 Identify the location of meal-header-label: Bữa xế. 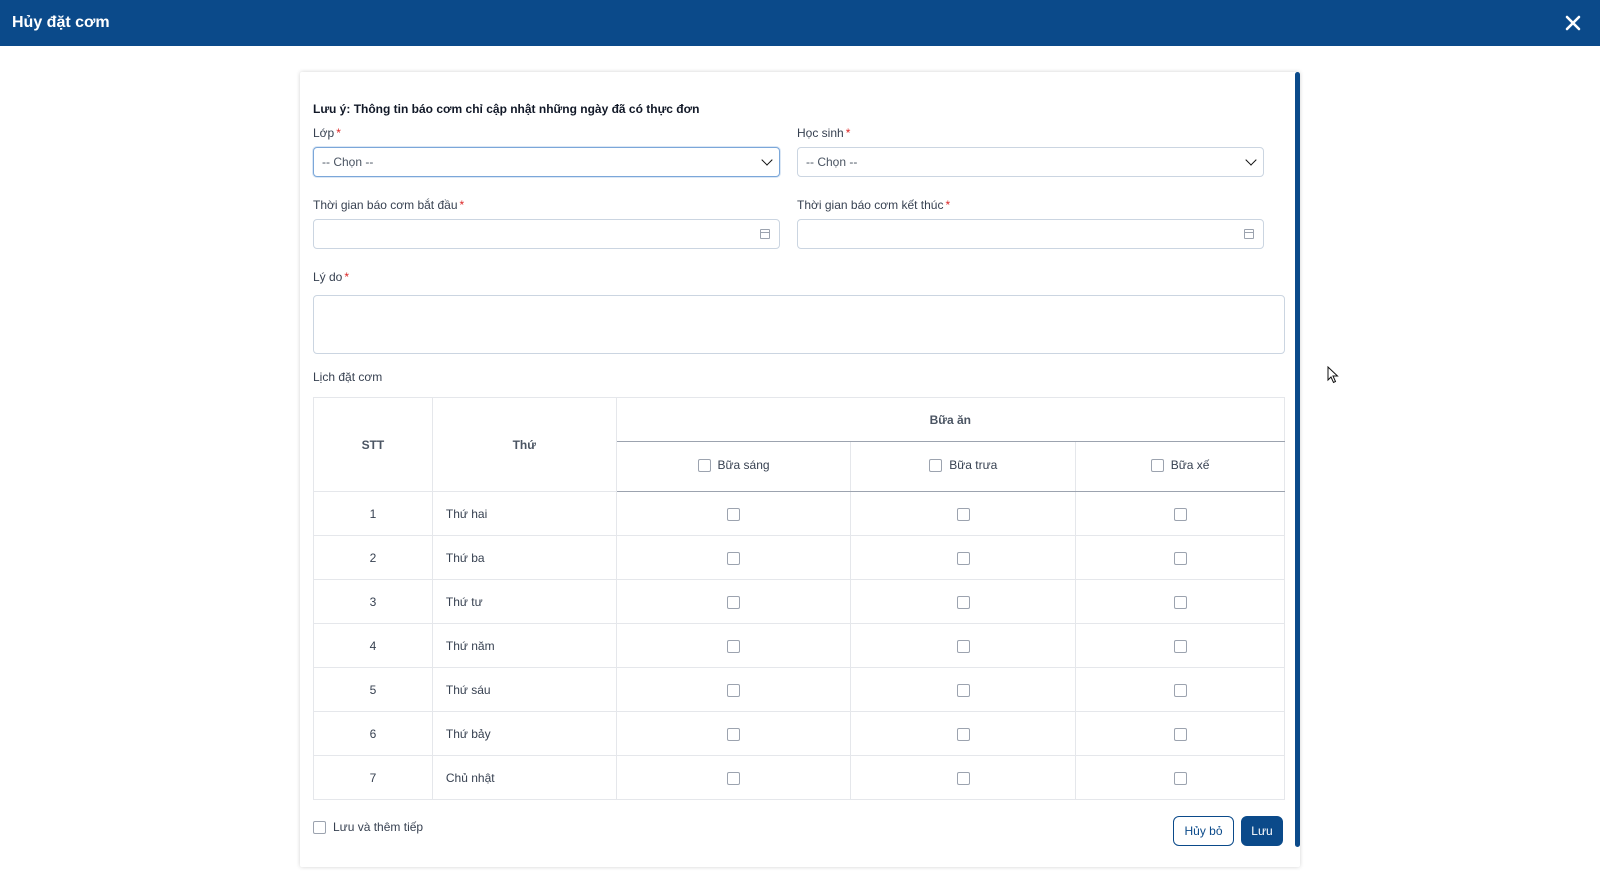
(1190, 465).